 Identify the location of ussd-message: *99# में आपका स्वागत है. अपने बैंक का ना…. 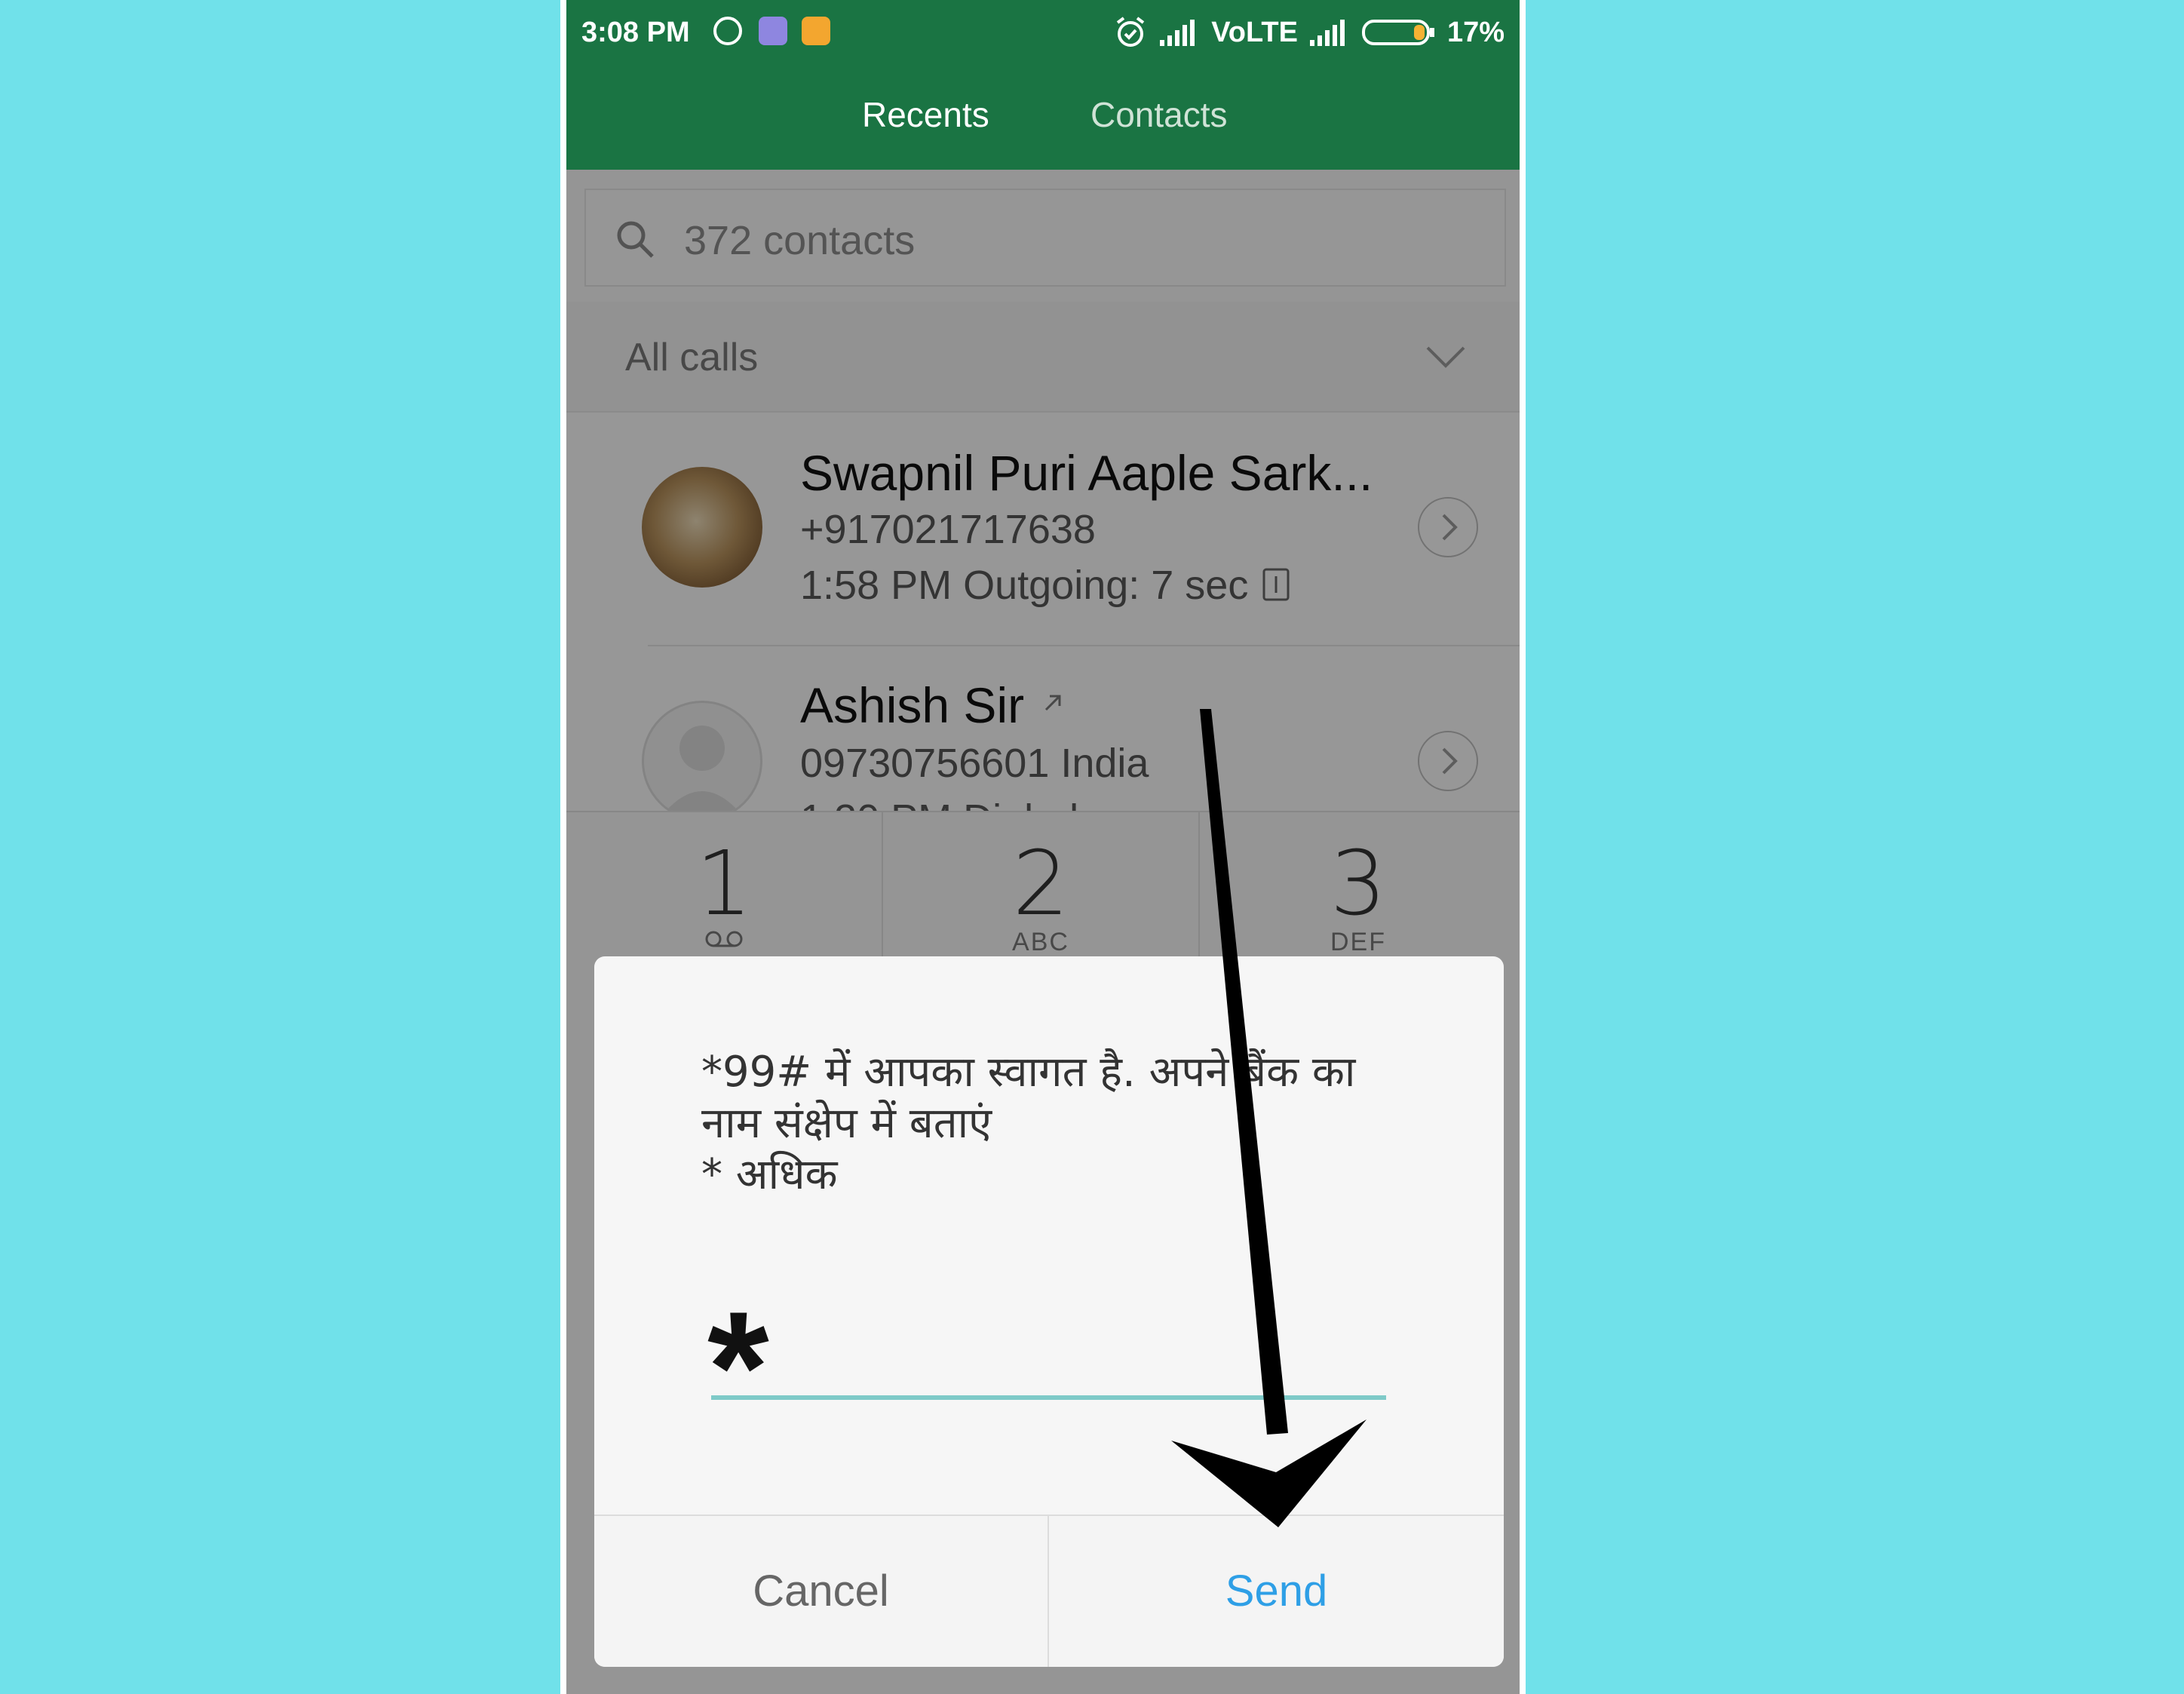
(1040, 1124).